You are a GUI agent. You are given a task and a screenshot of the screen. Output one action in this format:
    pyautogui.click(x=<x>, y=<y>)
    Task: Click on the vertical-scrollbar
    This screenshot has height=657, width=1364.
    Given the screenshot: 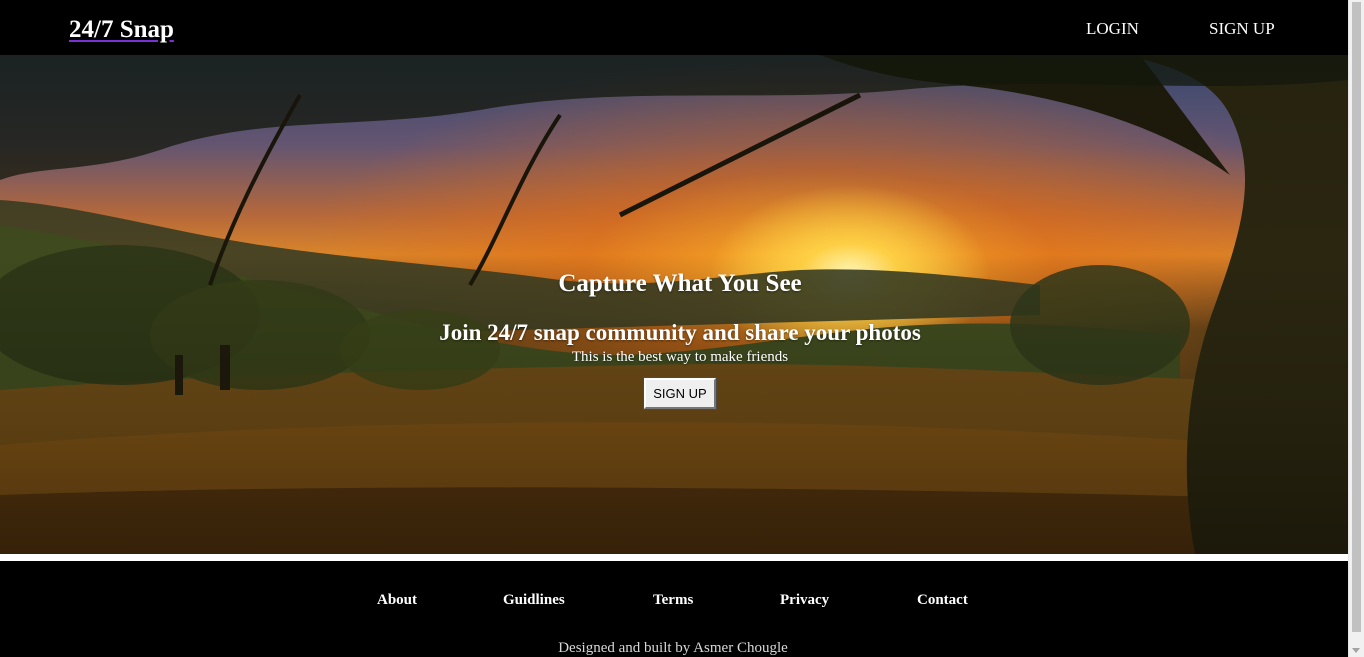 What is the action you would take?
    pyautogui.click(x=1356, y=328)
    